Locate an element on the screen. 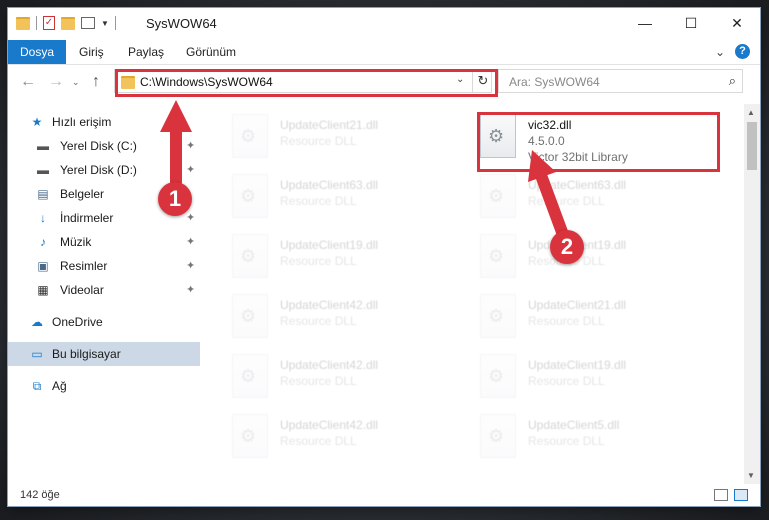 Image resolution: width=769 pixels, height=520 pixels. maximize-button: ☐ is located at coordinates (691, 23).